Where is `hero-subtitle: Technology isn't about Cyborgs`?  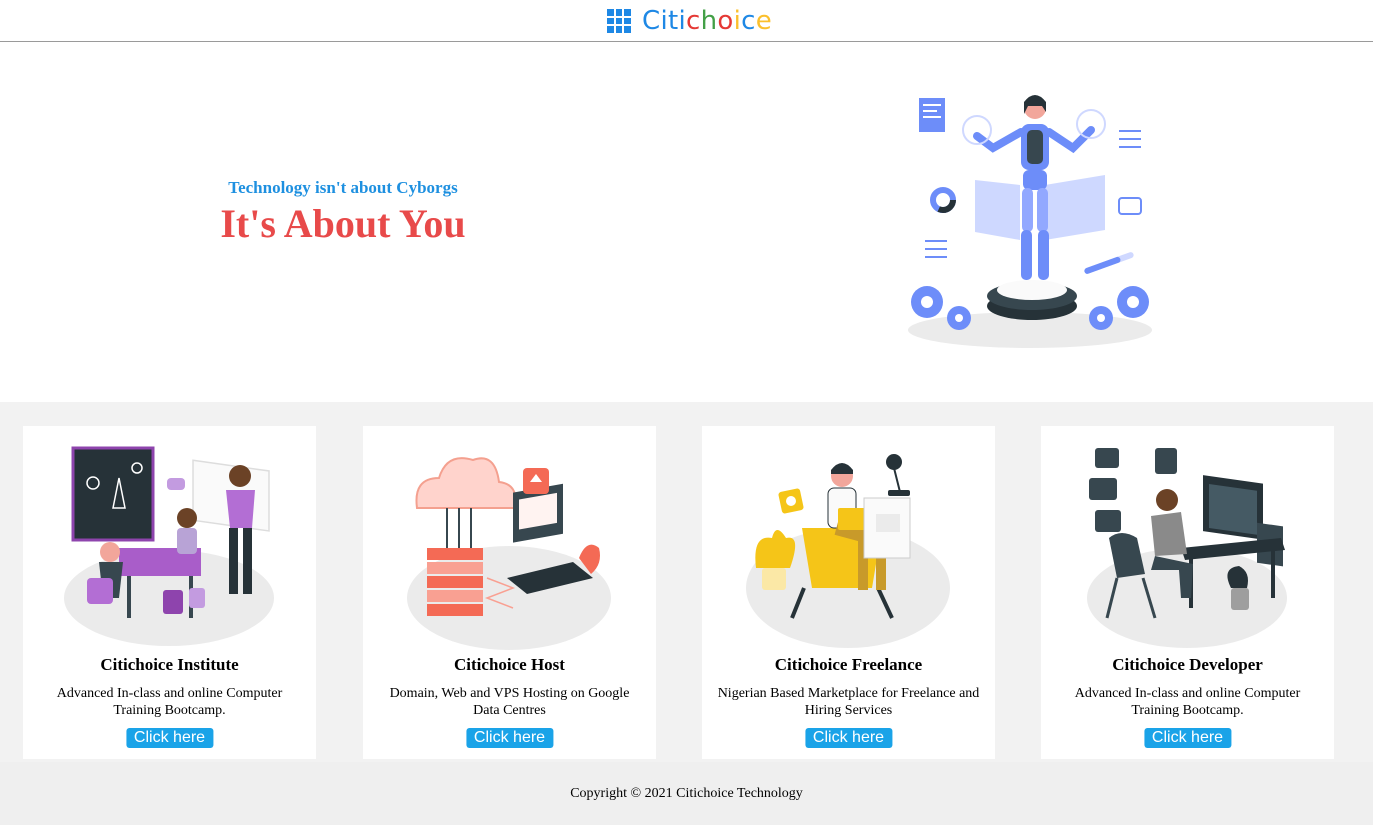 hero-subtitle: Technology isn't about Cyborgs is located at coordinates (343, 187).